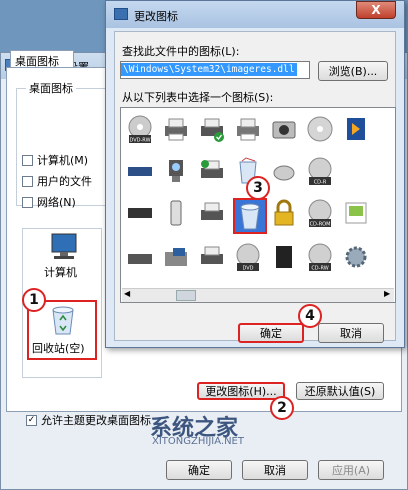 The image size is (408, 490). Describe the element at coordinates (96, 420) in the screenshot. I see `allow-themes-label: 允许主题更改桌面图标` at that location.